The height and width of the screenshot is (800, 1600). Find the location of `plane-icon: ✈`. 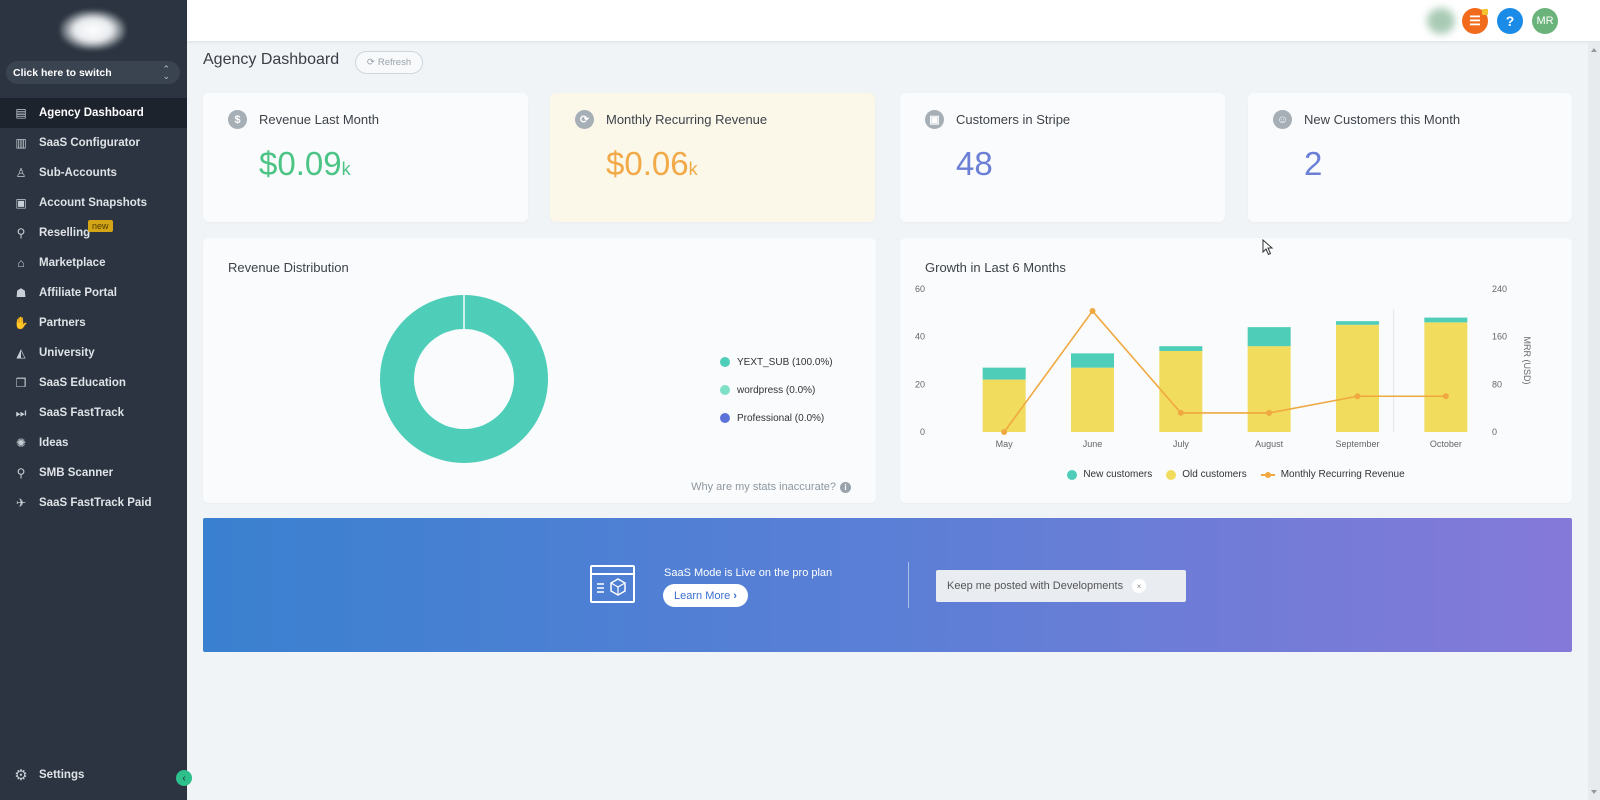

plane-icon: ✈ is located at coordinates (21, 503).